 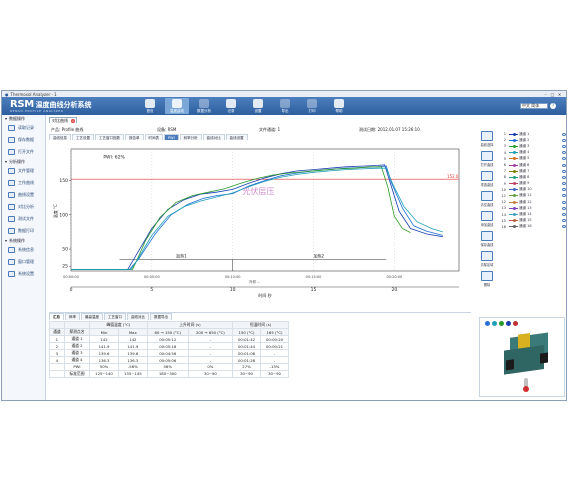 What do you see at coordinates (487, 240) in the screenshot?
I see `right-tool-button: 保存曲线` at bounding box center [487, 240].